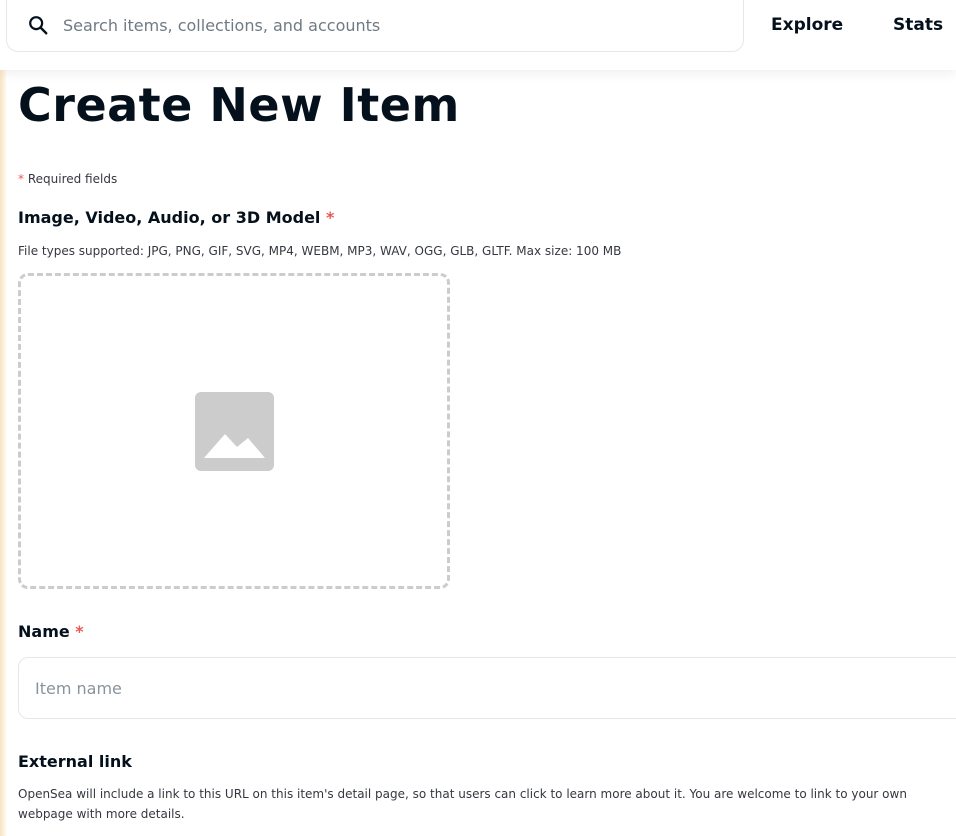 The width and height of the screenshot is (956, 836). Describe the element at coordinates (807, 25) in the screenshot. I see `nav-explore-link: Explore` at that location.